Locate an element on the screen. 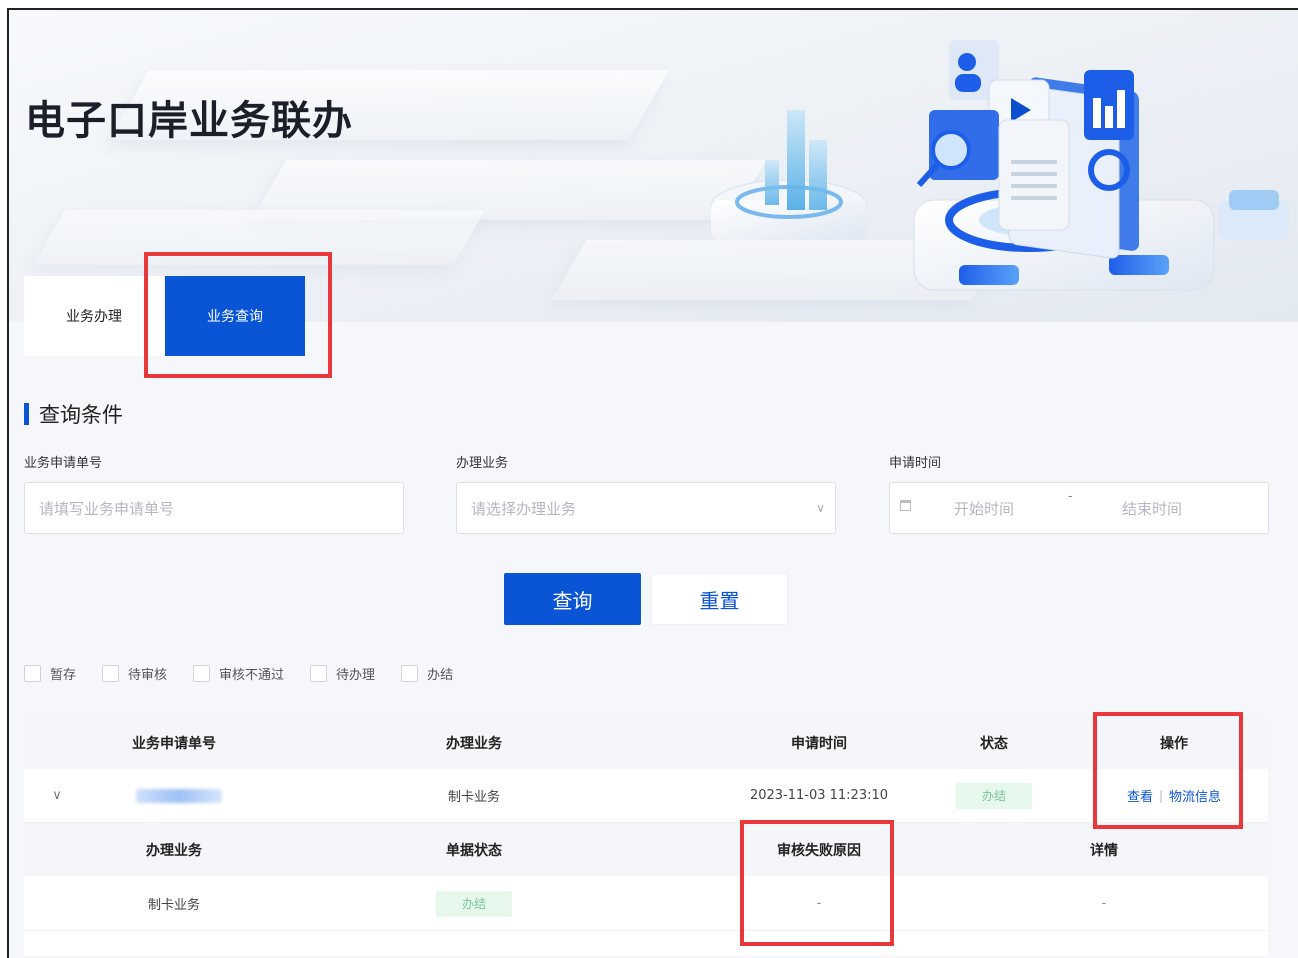  tab-business-query: 业务查询 is located at coordinates (235, 316).